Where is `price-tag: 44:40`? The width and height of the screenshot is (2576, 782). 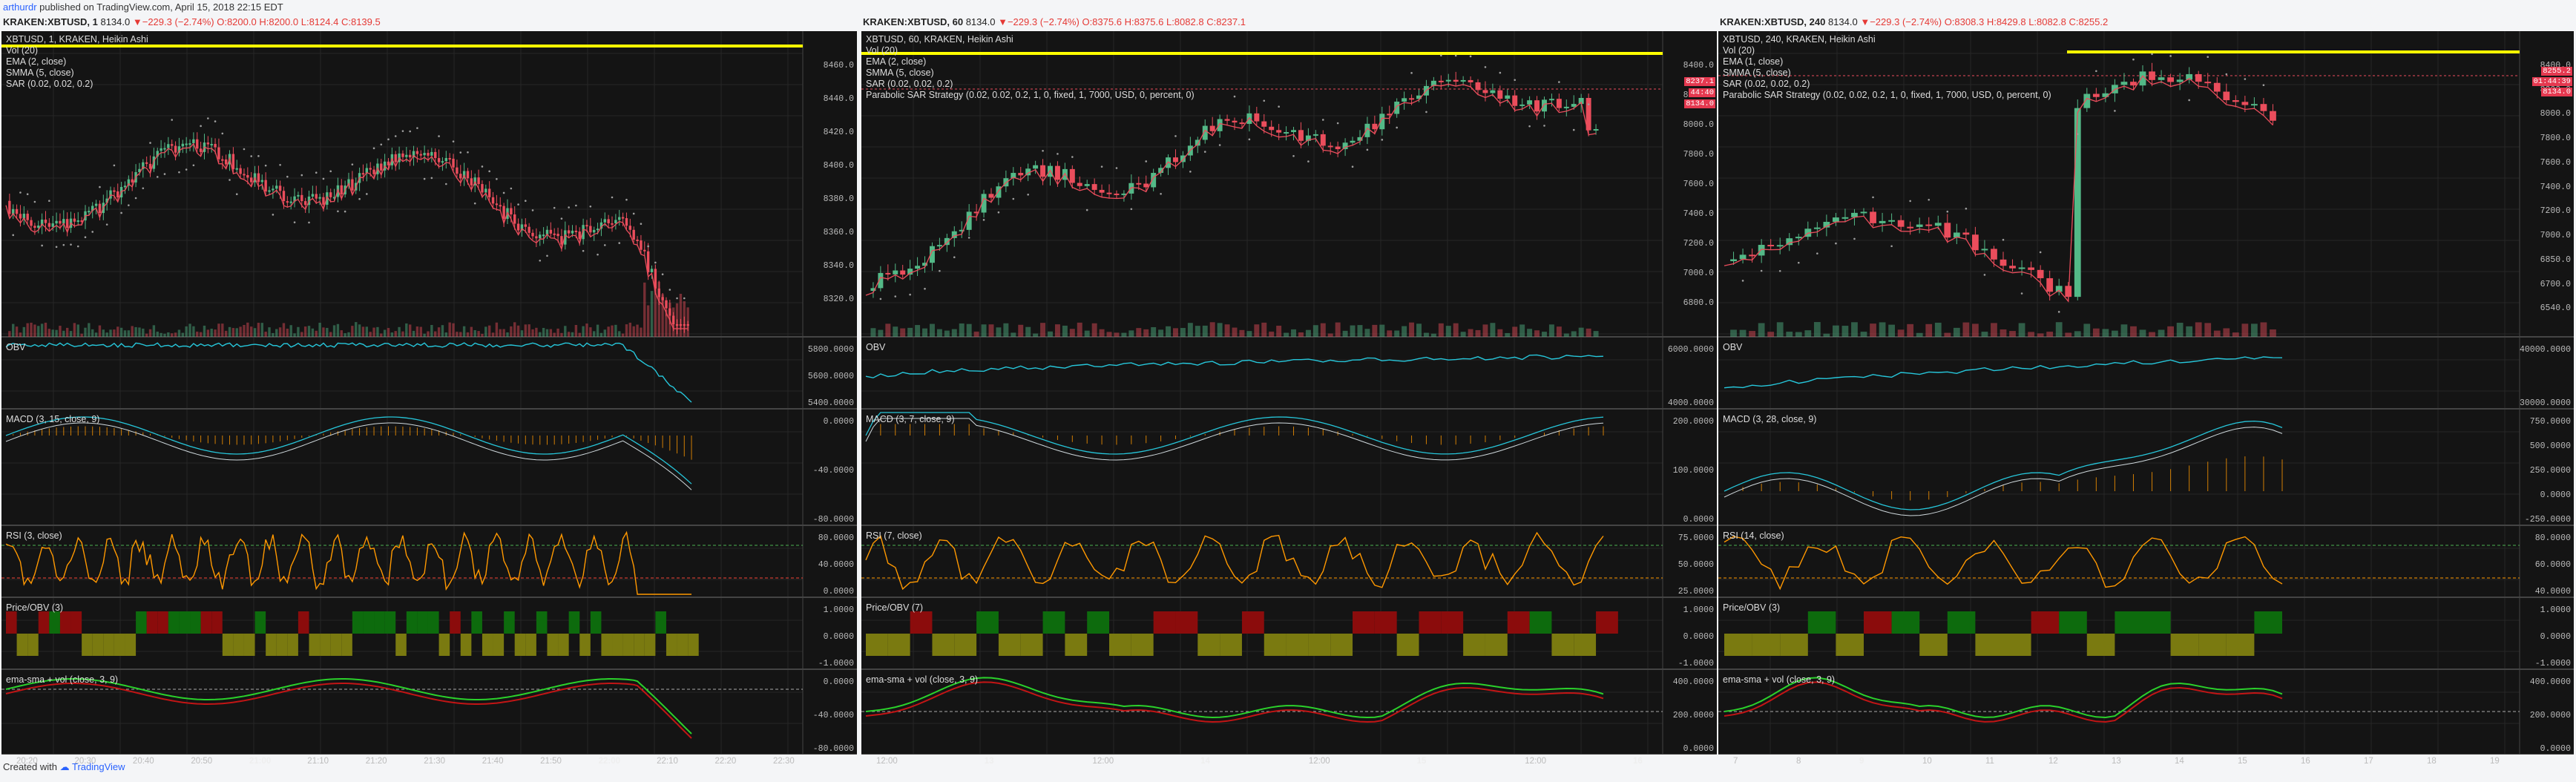 price-tag: 44:40 is located at coordinates (1702, 92).